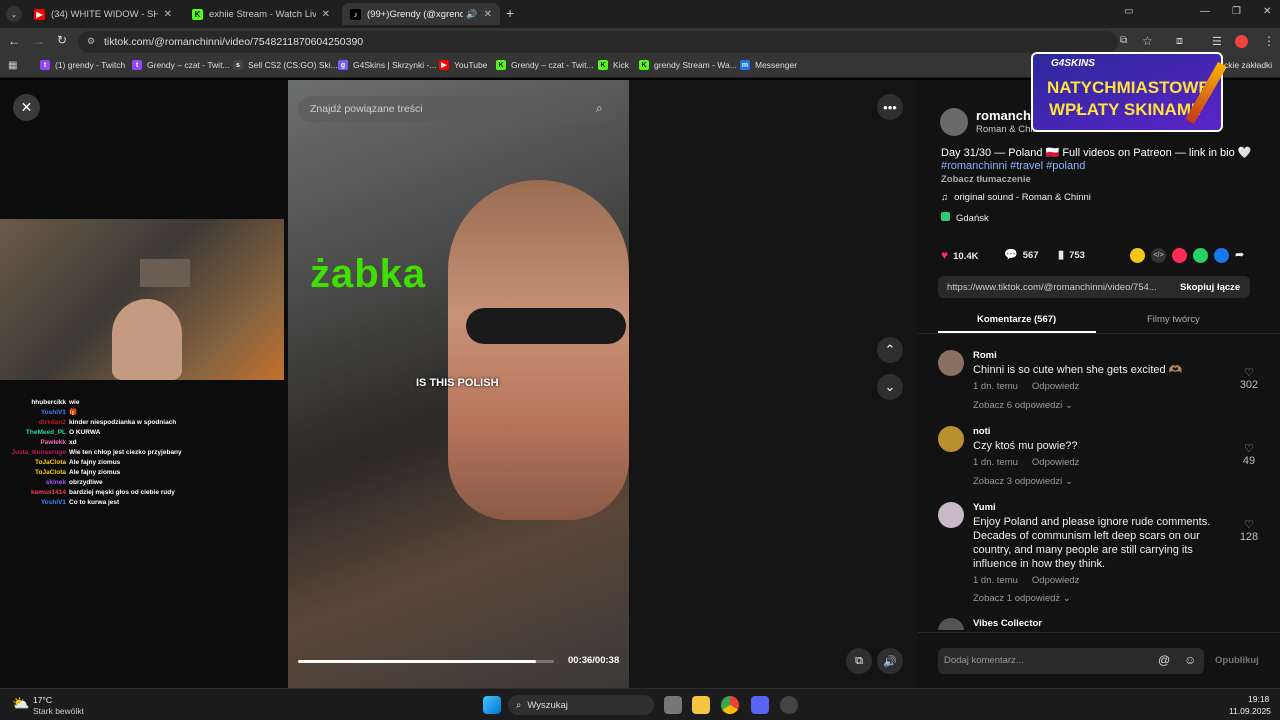  I want to click on bookmark-item: t (1) grendy - Twitch, so click(82, 65).